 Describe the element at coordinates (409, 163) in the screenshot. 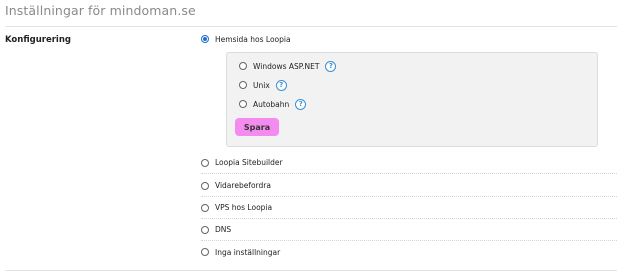

I see `option-loopia-sitebuilder: Loopia Sitebuilder` at that location.